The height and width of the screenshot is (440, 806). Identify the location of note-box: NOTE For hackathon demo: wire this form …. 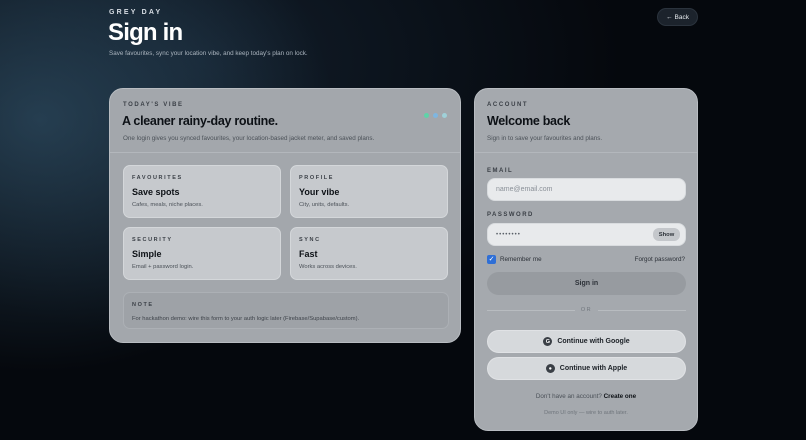
(286, 310).